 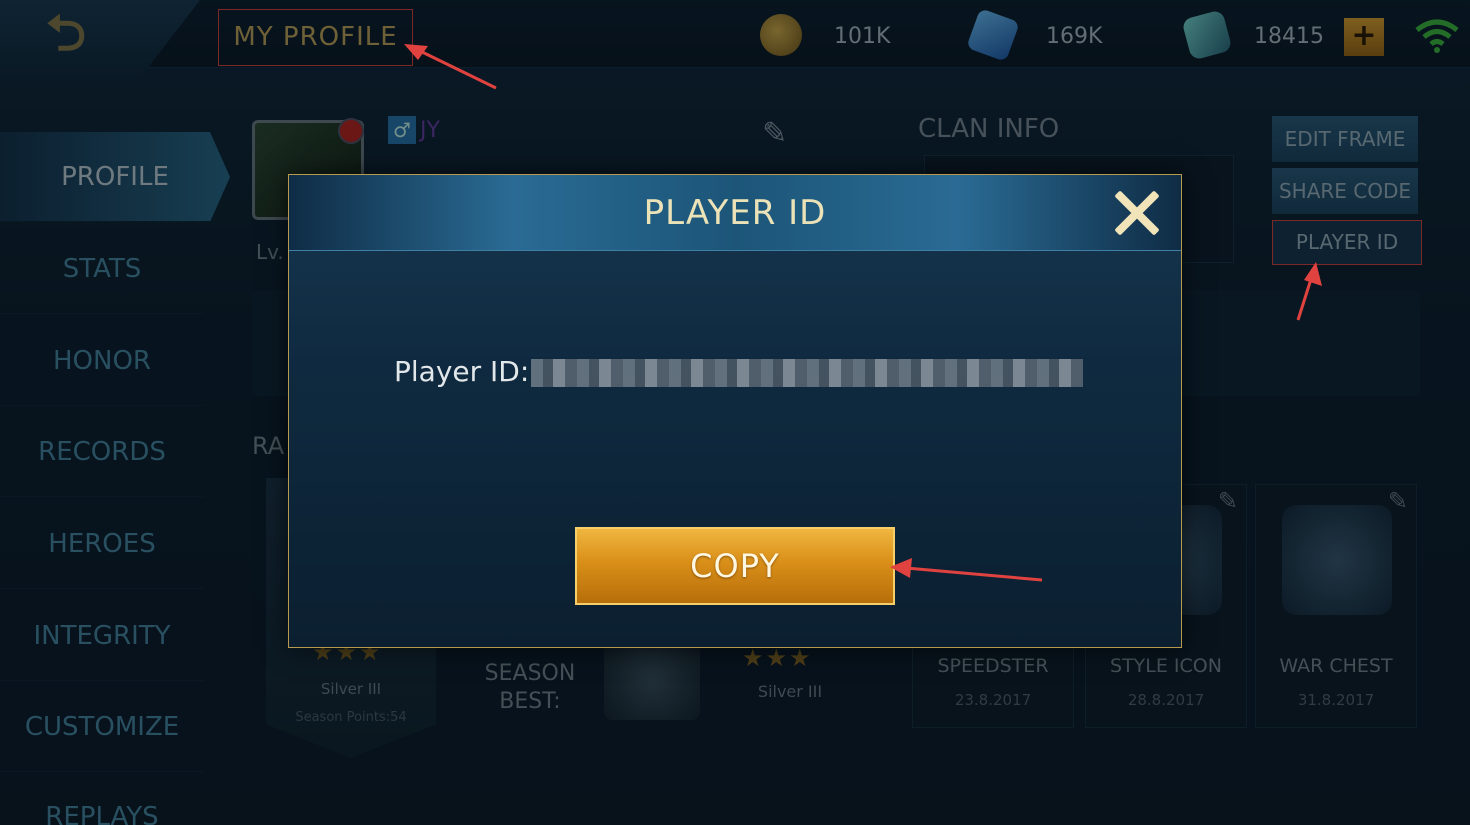 I want to click on close-button, so click(x=1137, y=213).